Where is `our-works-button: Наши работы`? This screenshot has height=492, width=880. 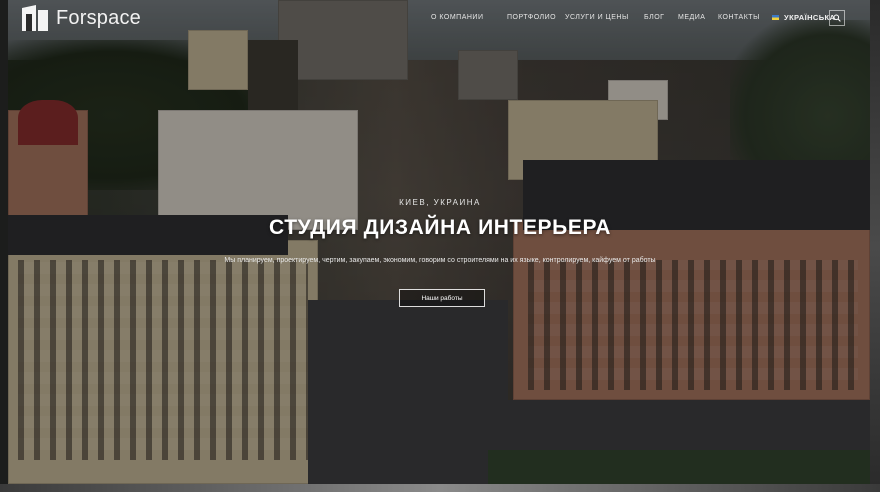 our-works-button: Наши работы is located at coordinates (442, 298).